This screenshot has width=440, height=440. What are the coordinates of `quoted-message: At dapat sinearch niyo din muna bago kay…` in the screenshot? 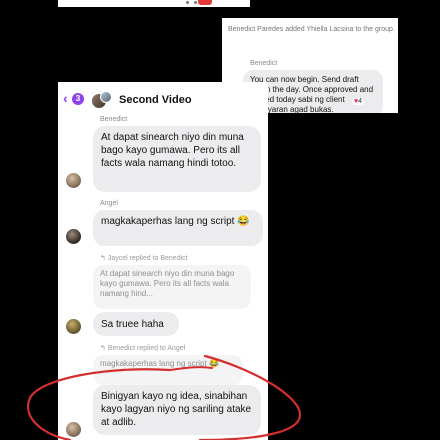 It's located at (172, 287).